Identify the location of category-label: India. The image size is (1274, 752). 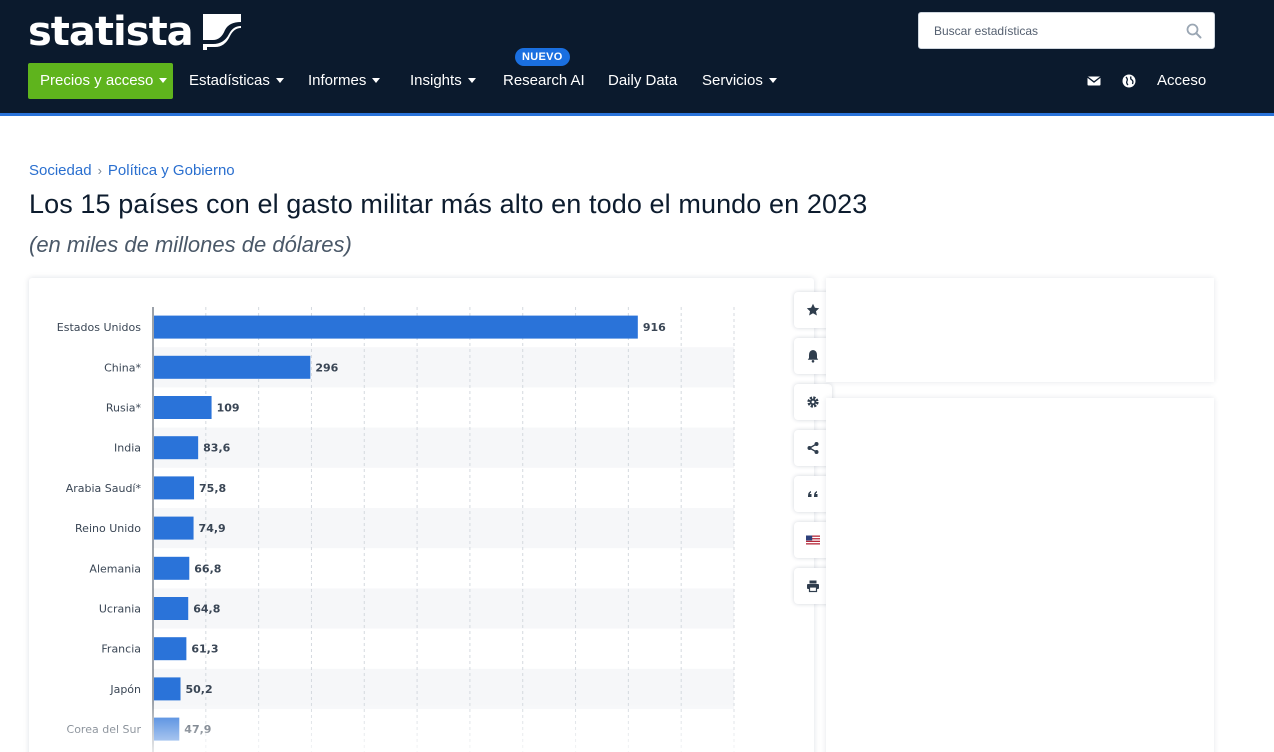
(127, 448).